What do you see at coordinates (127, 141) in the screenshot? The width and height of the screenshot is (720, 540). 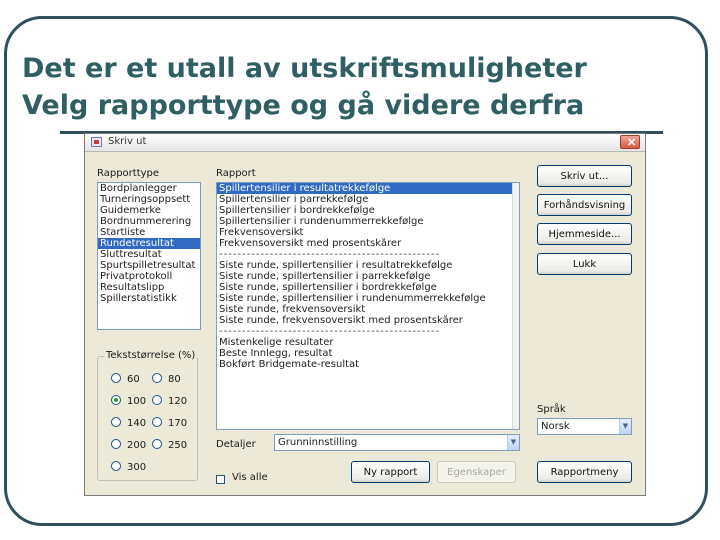 I see `dialog-title: Skriv ut` at bounding box center [127, 141].